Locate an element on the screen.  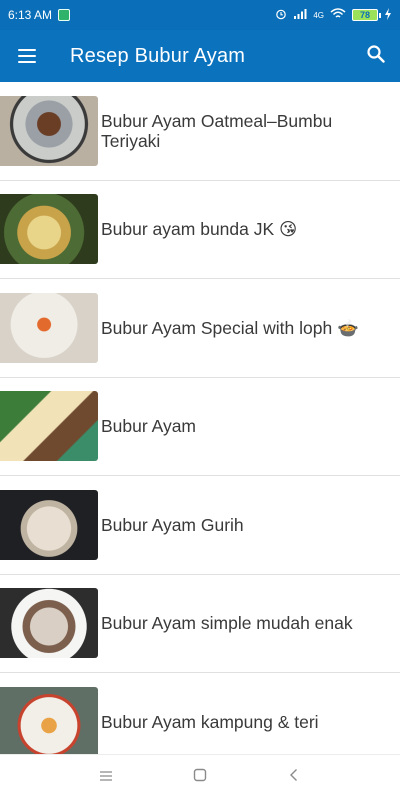
recipe-title: Bubur ayam bunda JK 😘 is located at coordinates (199, 229).